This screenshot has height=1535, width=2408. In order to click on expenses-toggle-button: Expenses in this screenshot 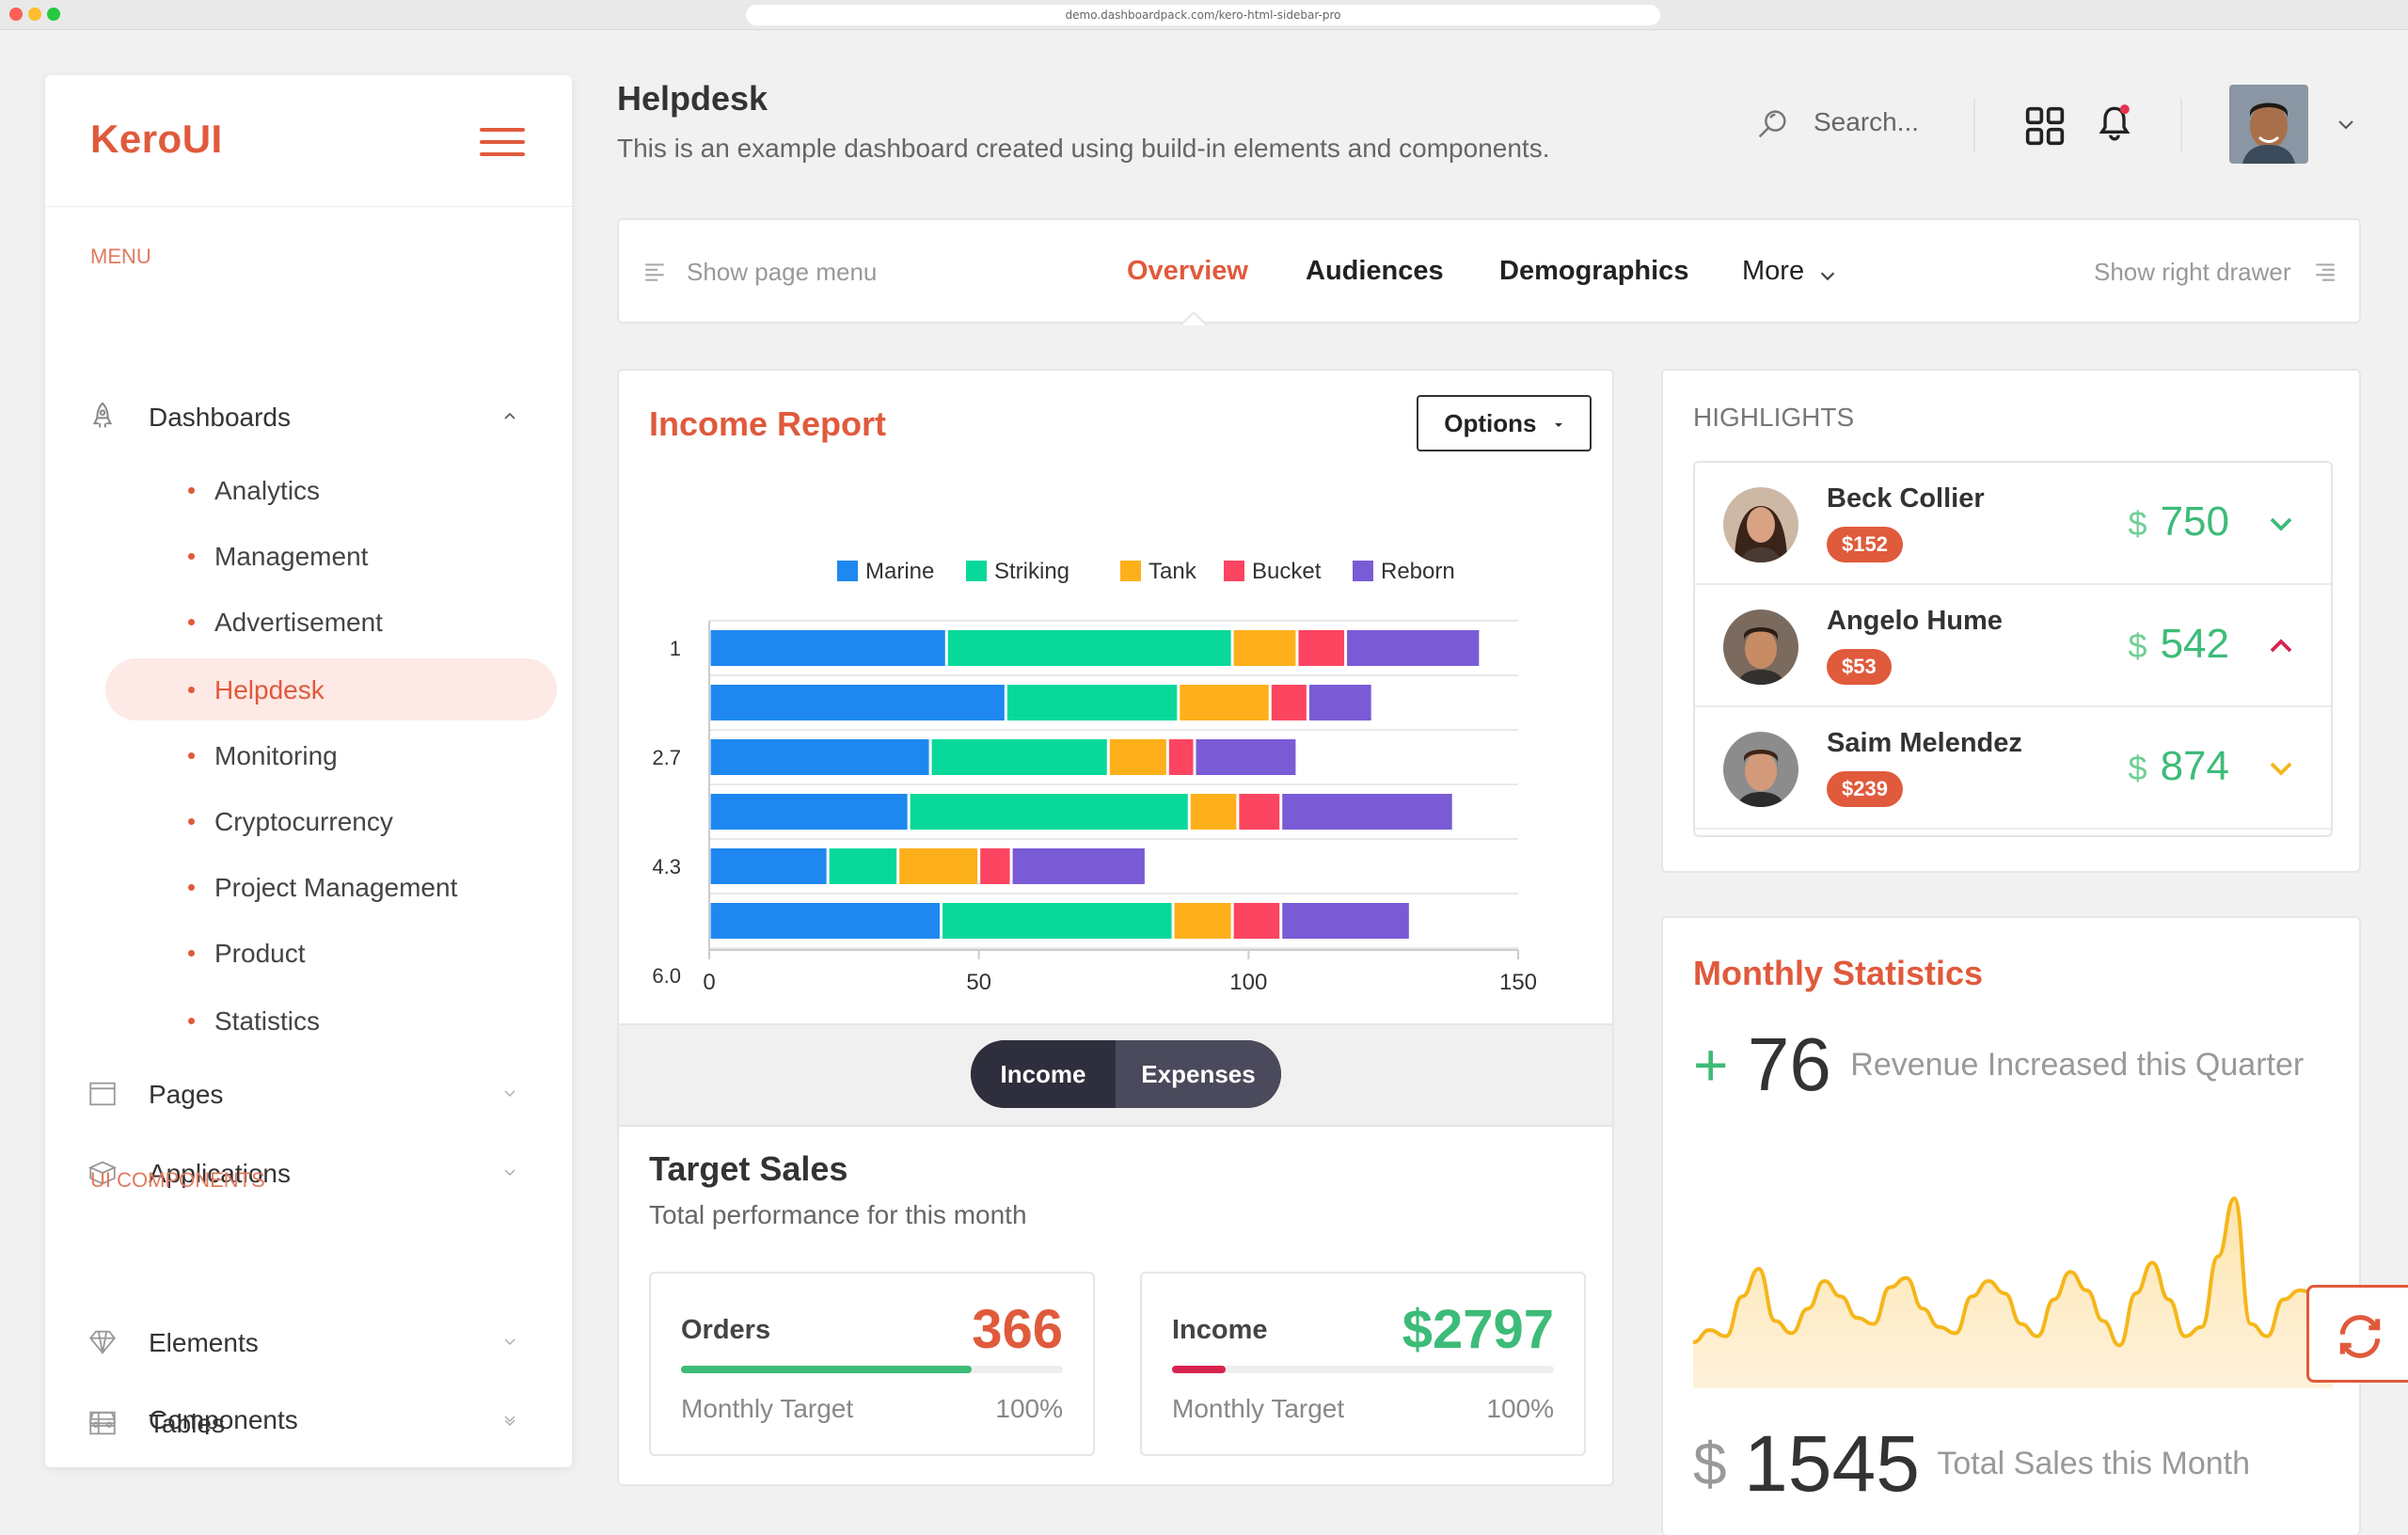, I will do `click(1199, 1074)`.